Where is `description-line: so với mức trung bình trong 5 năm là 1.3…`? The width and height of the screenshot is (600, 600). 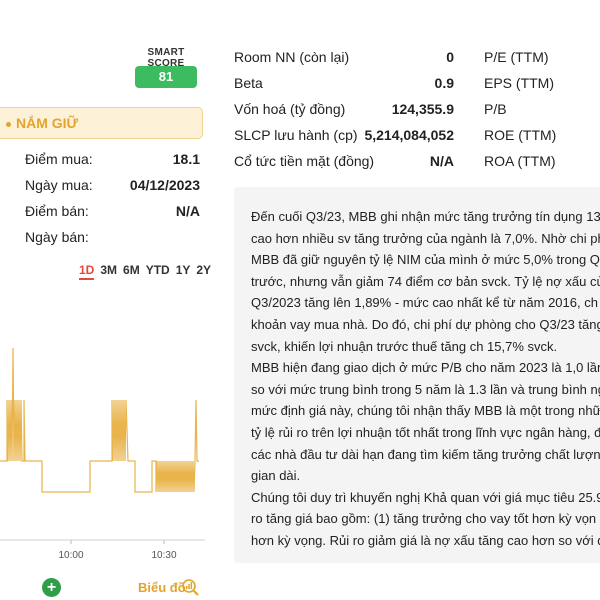 description-line: so với mức trung bình trong 5 năm là 1.3… is located at coordinates (425, 389).